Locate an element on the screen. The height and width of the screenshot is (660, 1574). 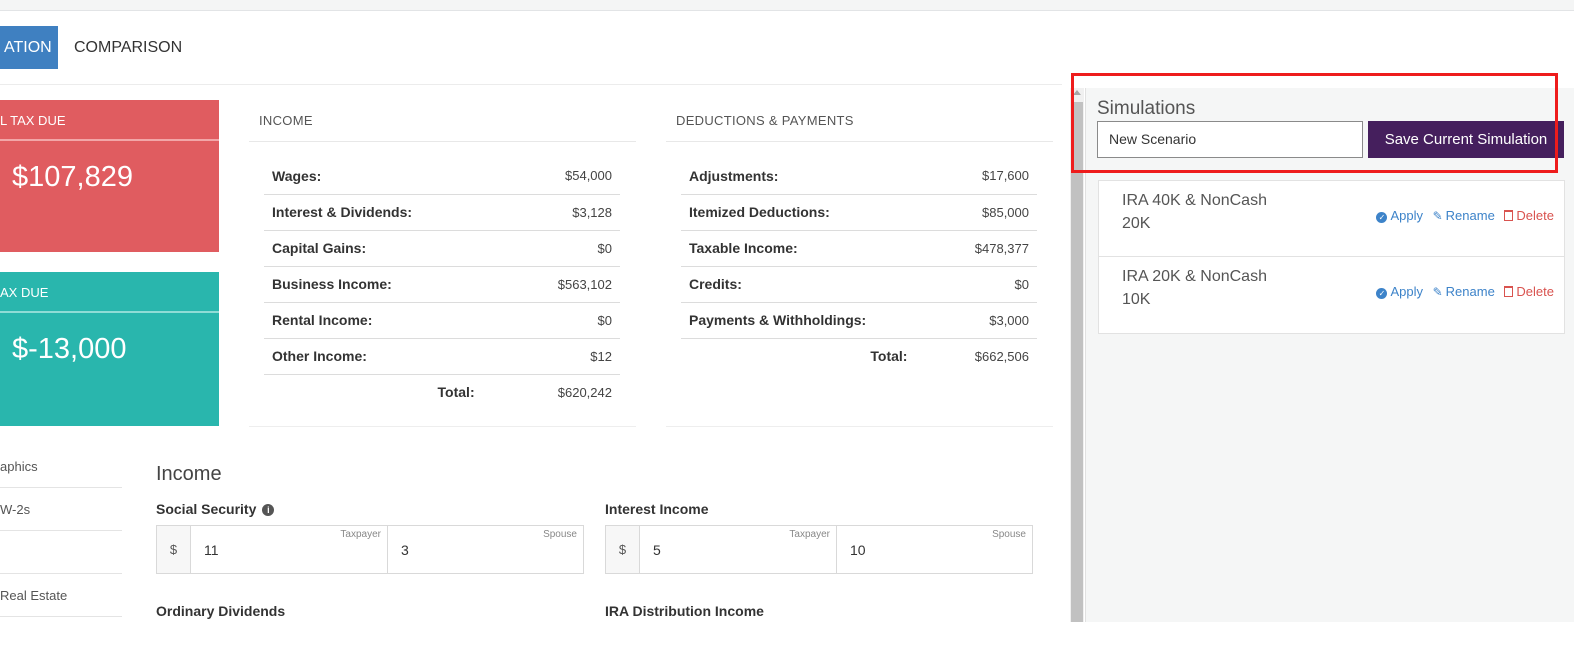
total-tax-due-card: L TAX DUE $107,829 is located at coordinates (109, 176).